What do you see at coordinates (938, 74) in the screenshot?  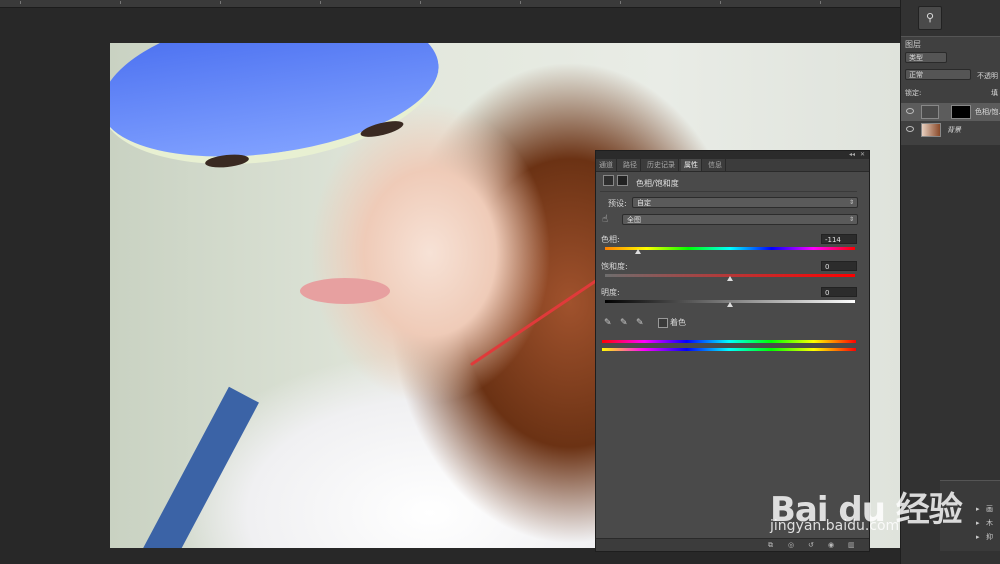 I see `blend-mode-select: 正常` at bounding box center [938, 74].